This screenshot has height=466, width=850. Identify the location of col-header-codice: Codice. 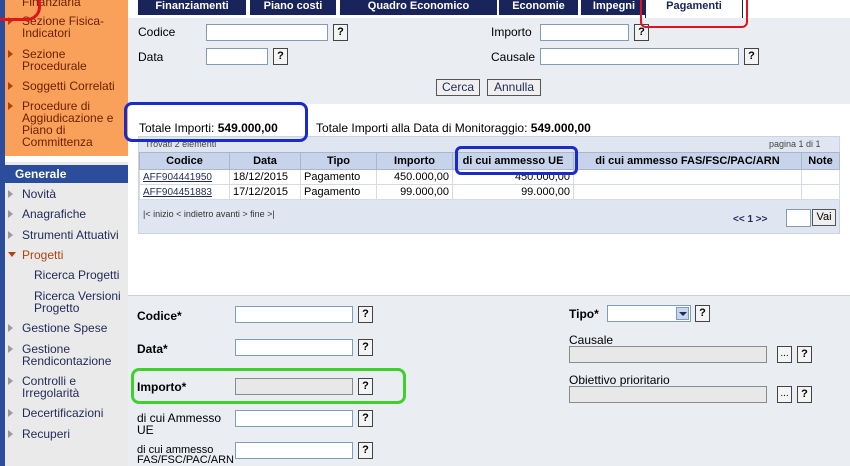
(184, 161).